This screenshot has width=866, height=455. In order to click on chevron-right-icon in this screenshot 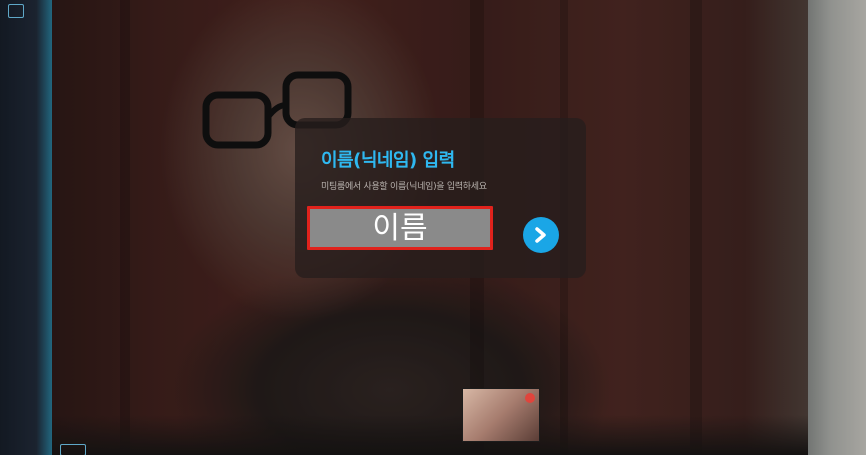, I will do `click(540, 235)`.